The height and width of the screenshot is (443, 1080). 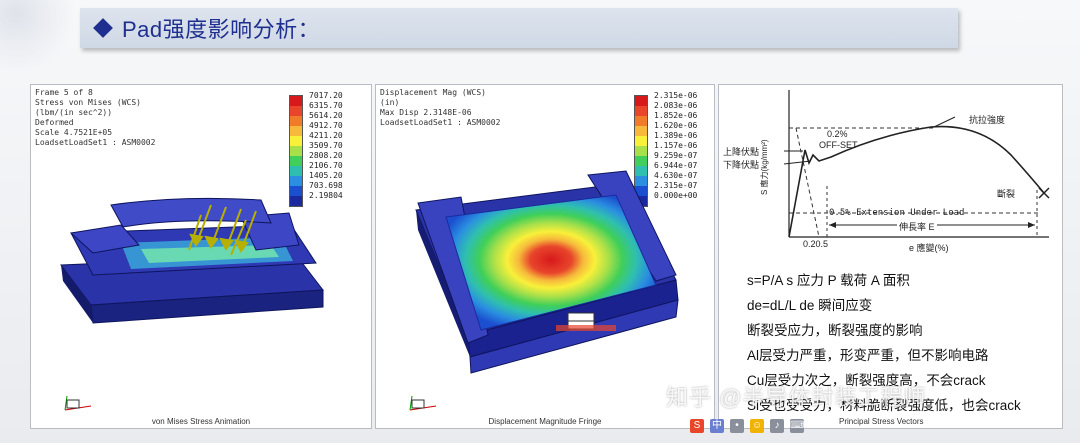 What do you see at coordinates (40, 35) in the screenshot?
I see `corner-decoration` at bounding box center [40, 35].